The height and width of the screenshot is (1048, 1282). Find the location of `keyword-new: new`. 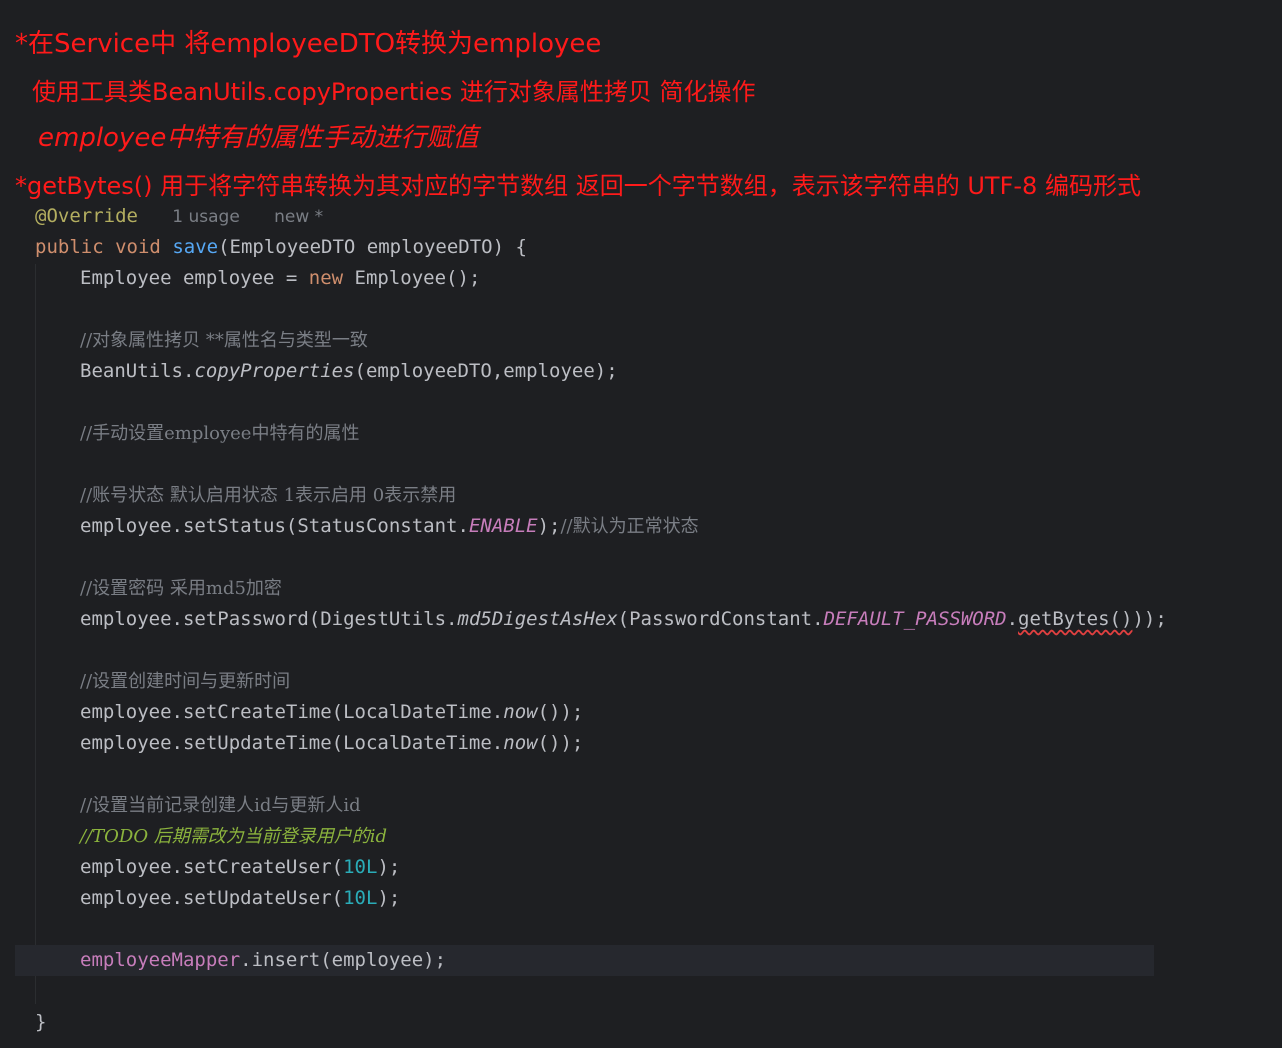

keyword-new: new is located at coordinates (326, 278).